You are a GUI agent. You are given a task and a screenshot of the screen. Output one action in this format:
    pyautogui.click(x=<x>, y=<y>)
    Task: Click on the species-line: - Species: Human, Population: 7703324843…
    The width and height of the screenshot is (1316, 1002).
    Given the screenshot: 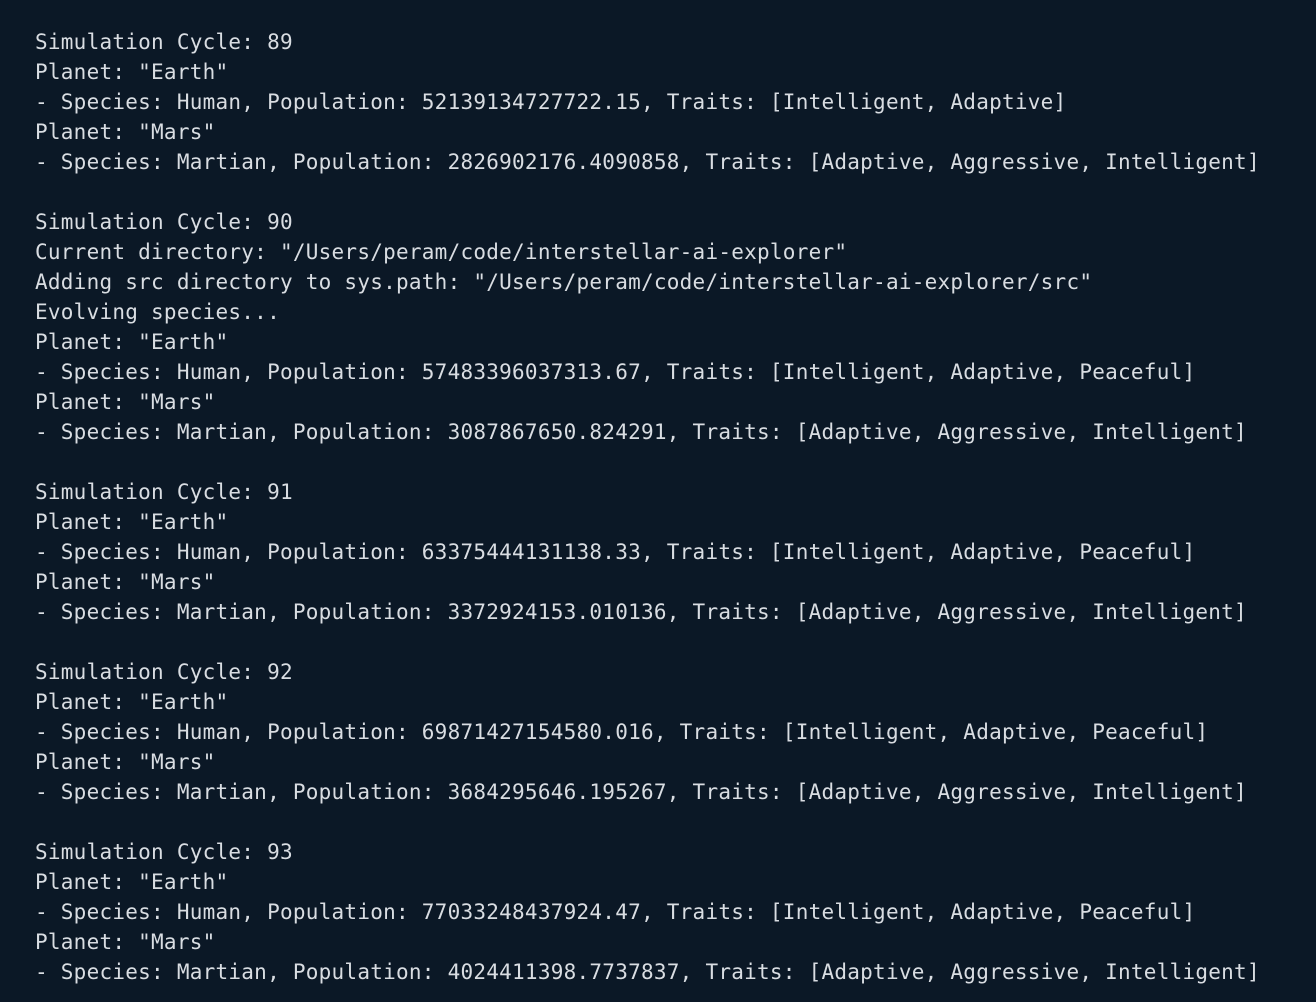 What is the action you would take?
    pyautogui.click(x=615, y=912)
    